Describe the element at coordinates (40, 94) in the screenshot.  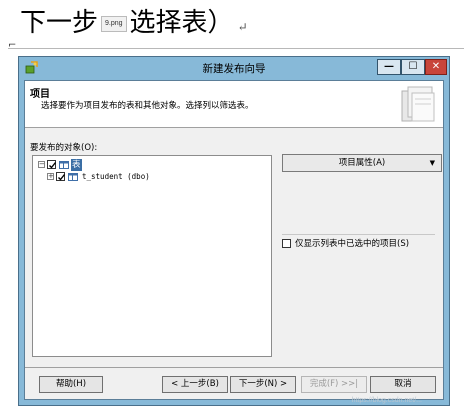
I see `page-title: 项目` at that location.